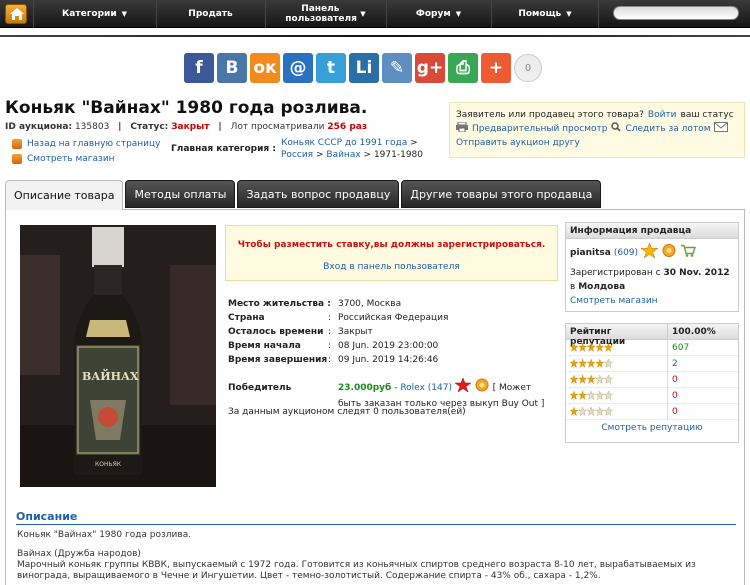 The image size is (750, 585). Describe the element at coordinates (512, 388) in the screenshot. I see `winner-note-1: [ Может` at that location.